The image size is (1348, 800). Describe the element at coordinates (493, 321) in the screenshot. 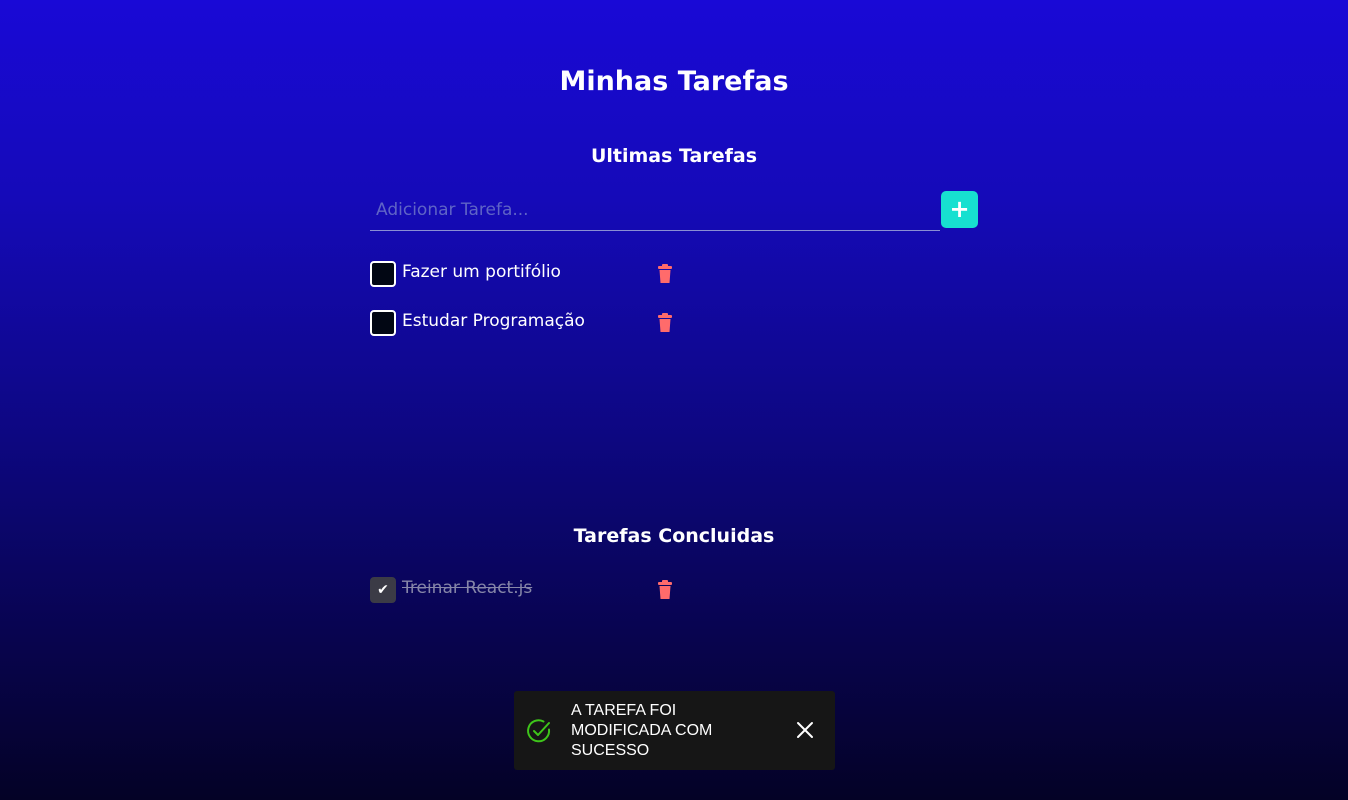

I see `task-label: Estudar Programação` at that location.